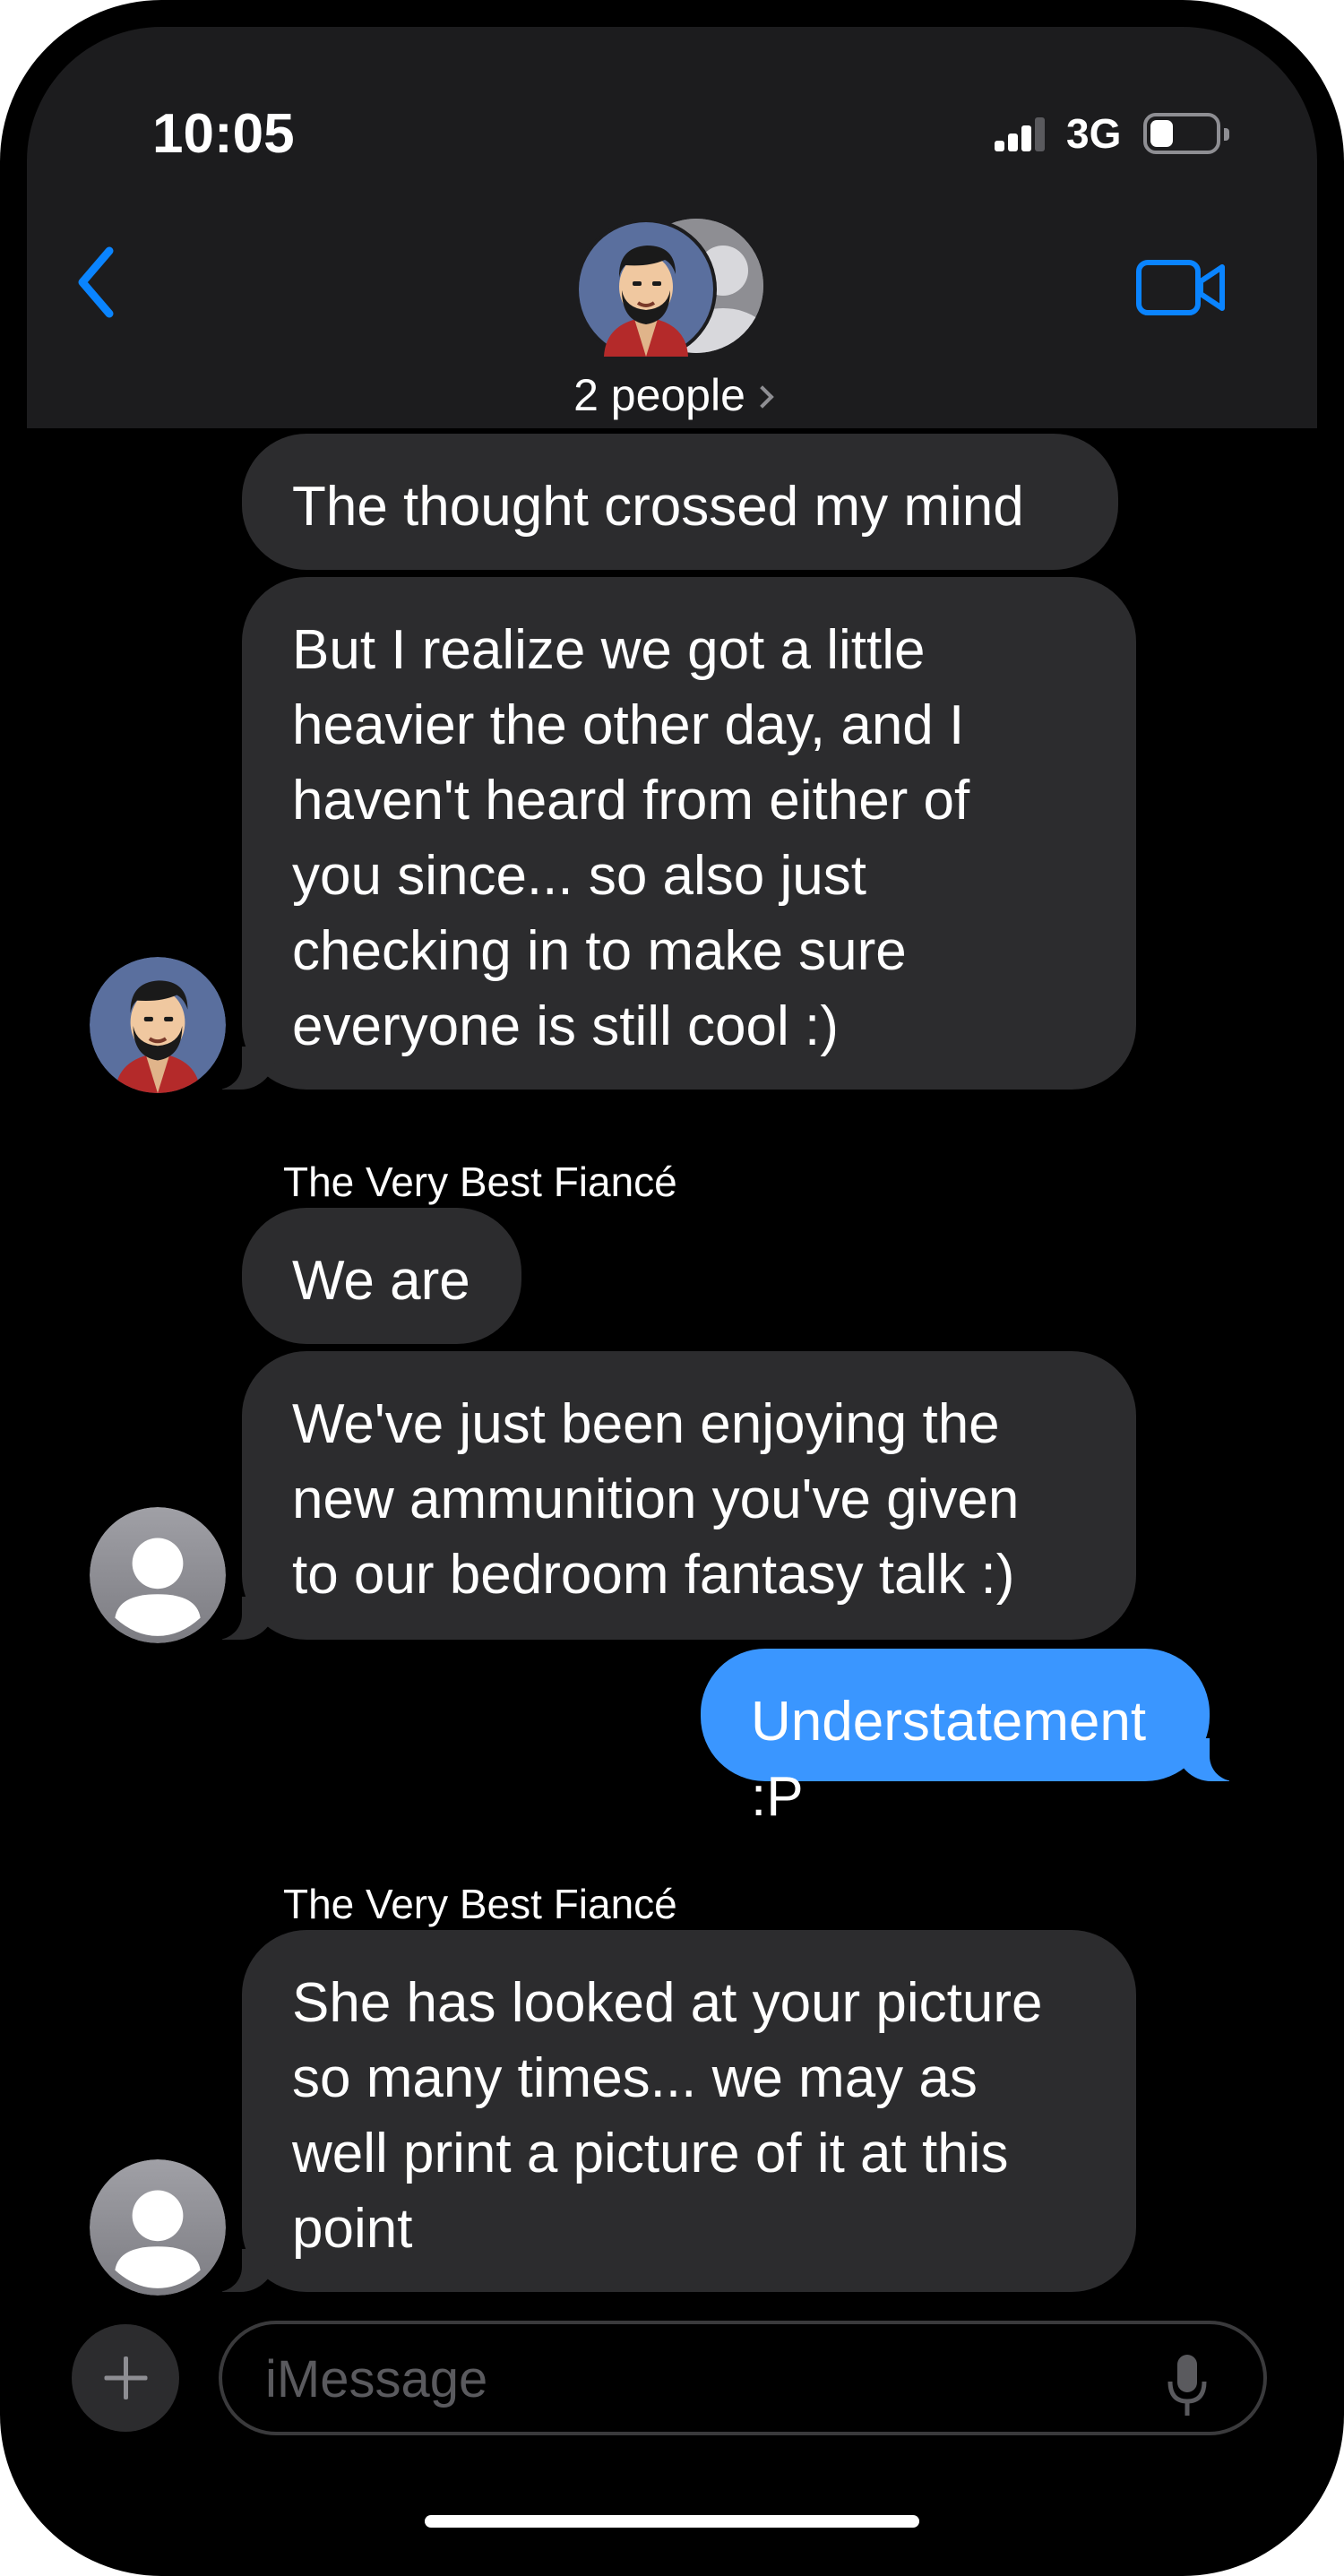  I want to click on message-bubble-incoming: The thought crossed my mind, so click(680, 502).